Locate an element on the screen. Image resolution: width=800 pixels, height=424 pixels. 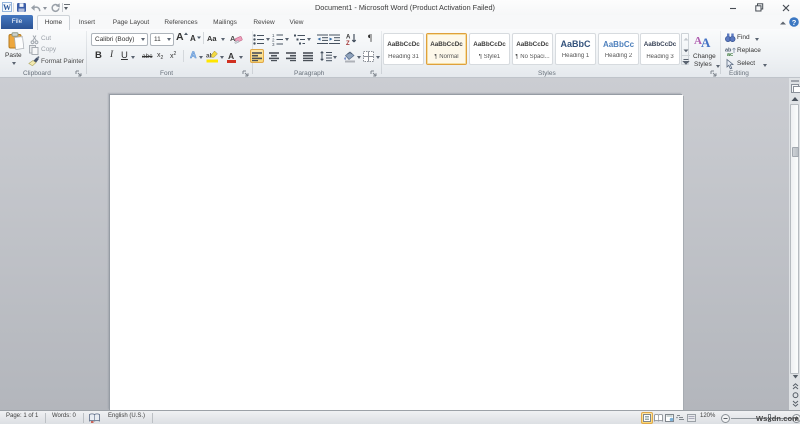
svg-text: 3 is located at coordinates (273, 44).